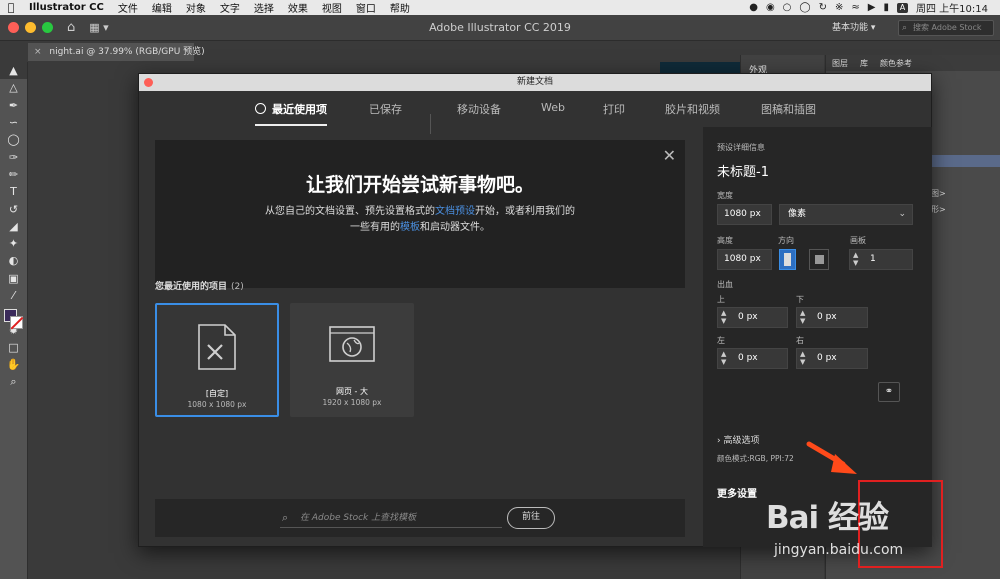  I want to click on eraser-tool-icon: ◢, so click(13, 226).